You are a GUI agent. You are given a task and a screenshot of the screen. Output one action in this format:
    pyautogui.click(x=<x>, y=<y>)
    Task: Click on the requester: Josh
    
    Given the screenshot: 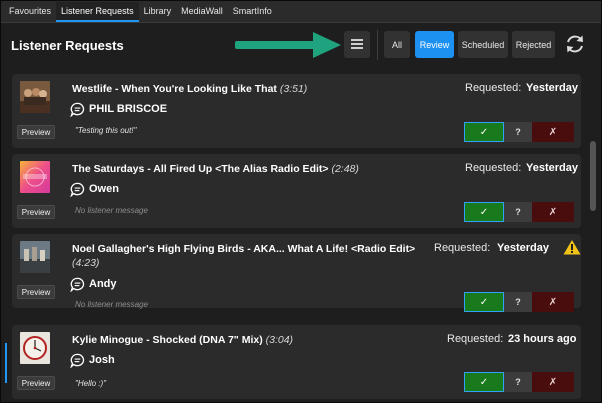 What is the action you would take?
    pyautogui.click(x=92, y=360)
    